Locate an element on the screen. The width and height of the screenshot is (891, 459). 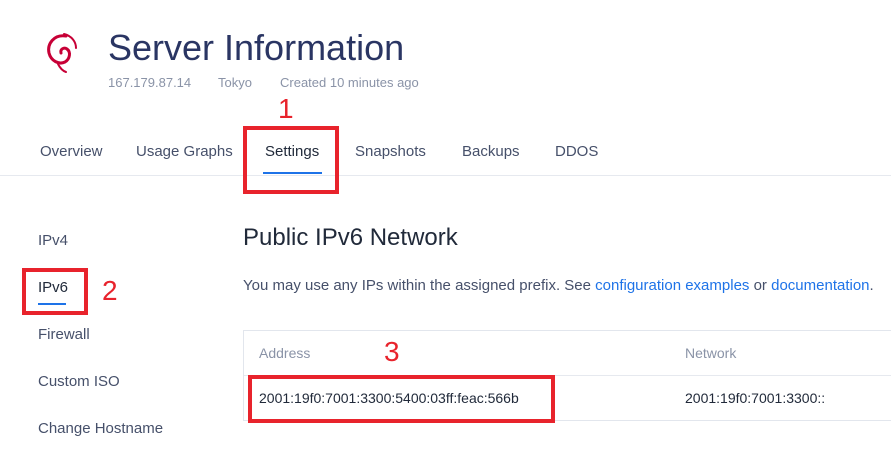
server-ip: 167.179.87.14 is located at coordinates (150, 82).